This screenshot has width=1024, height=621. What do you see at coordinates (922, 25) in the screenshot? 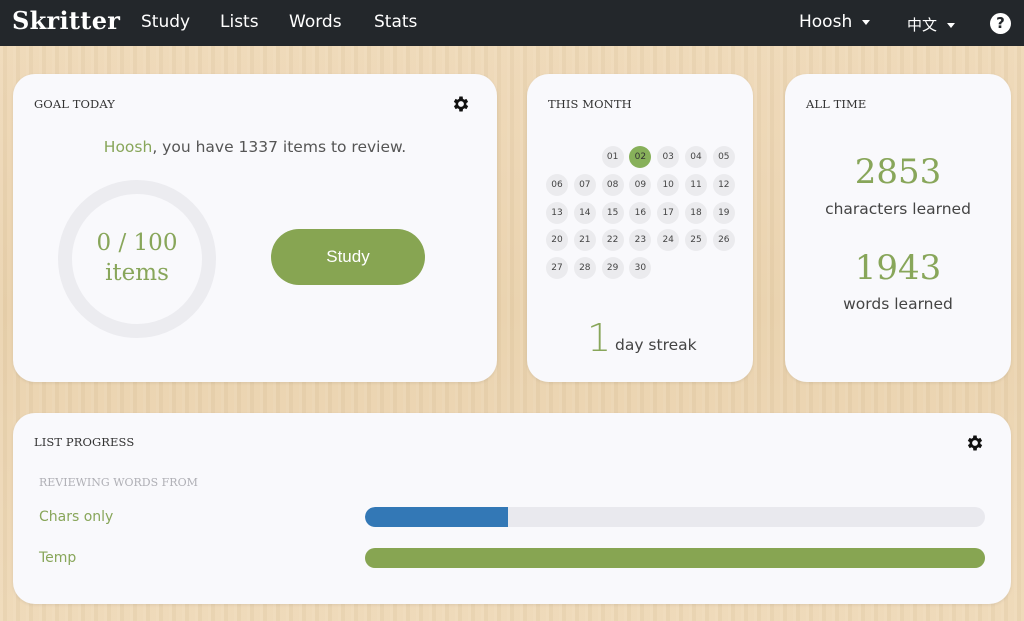
I see `language-label: 中文` at bounding box center [922, 25].